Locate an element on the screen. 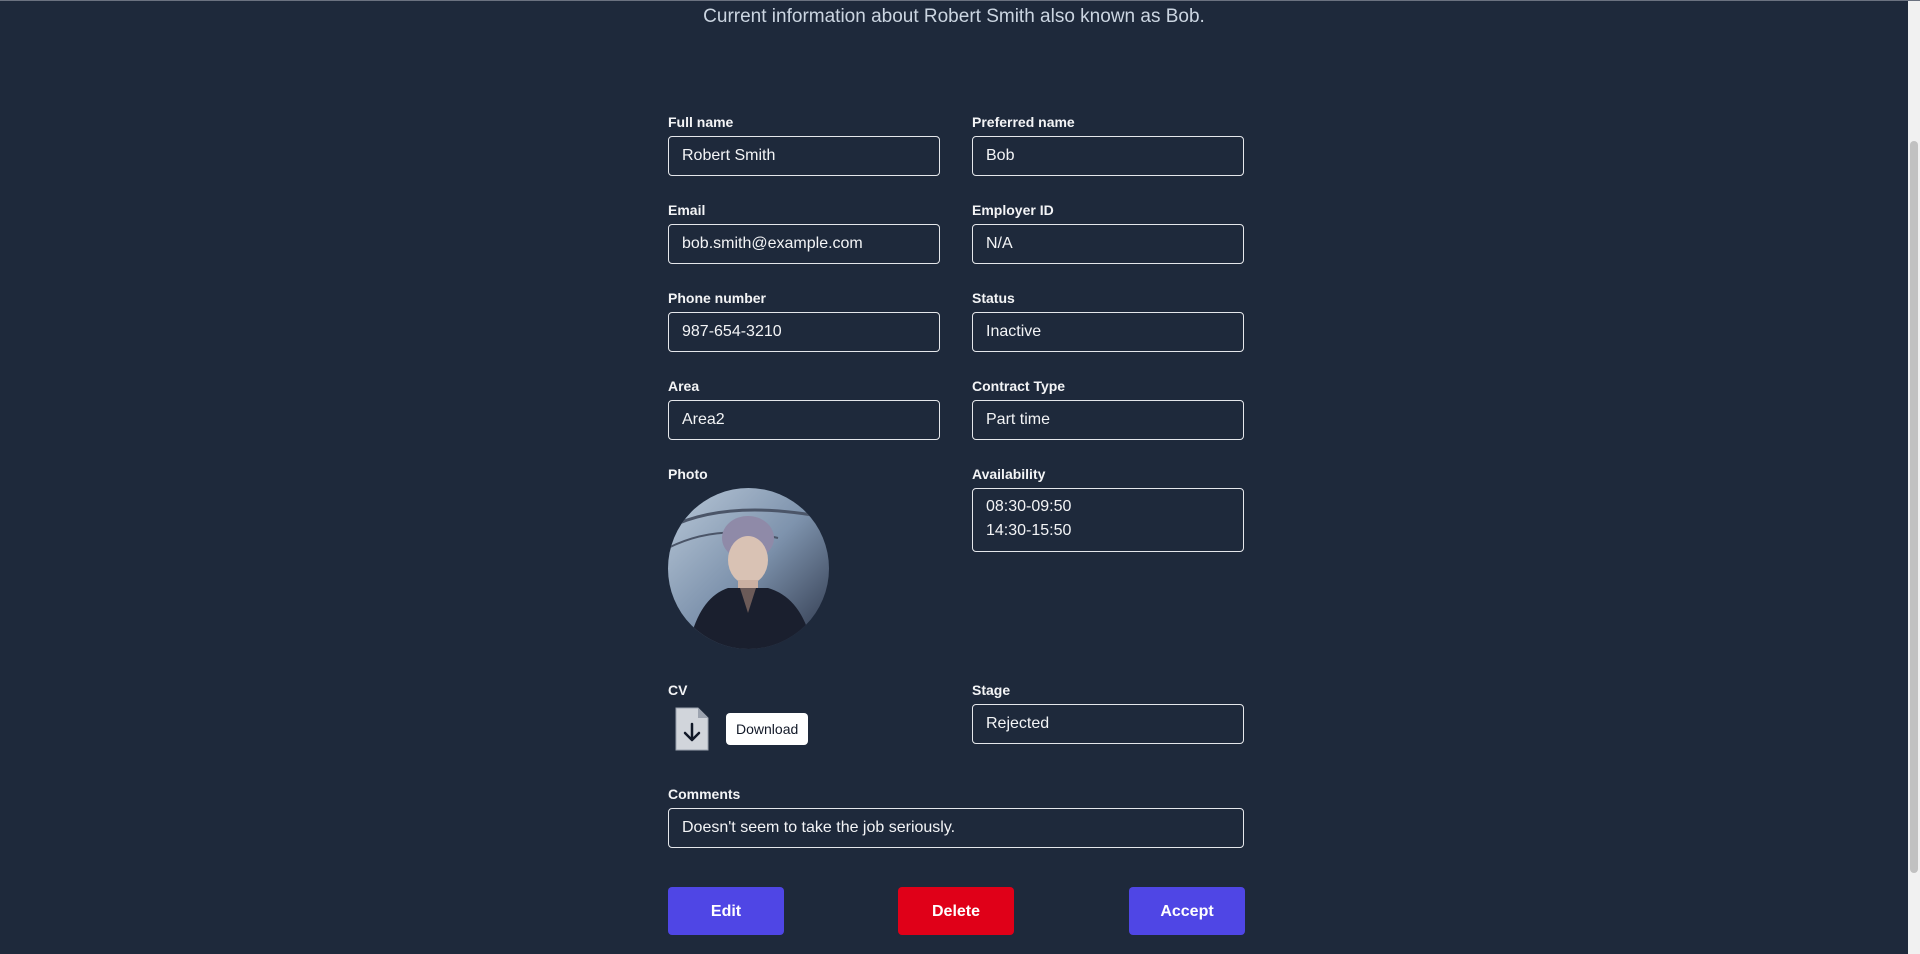 The image size is (1920, 954). email-label: Email is located at coordinates (687, 210).